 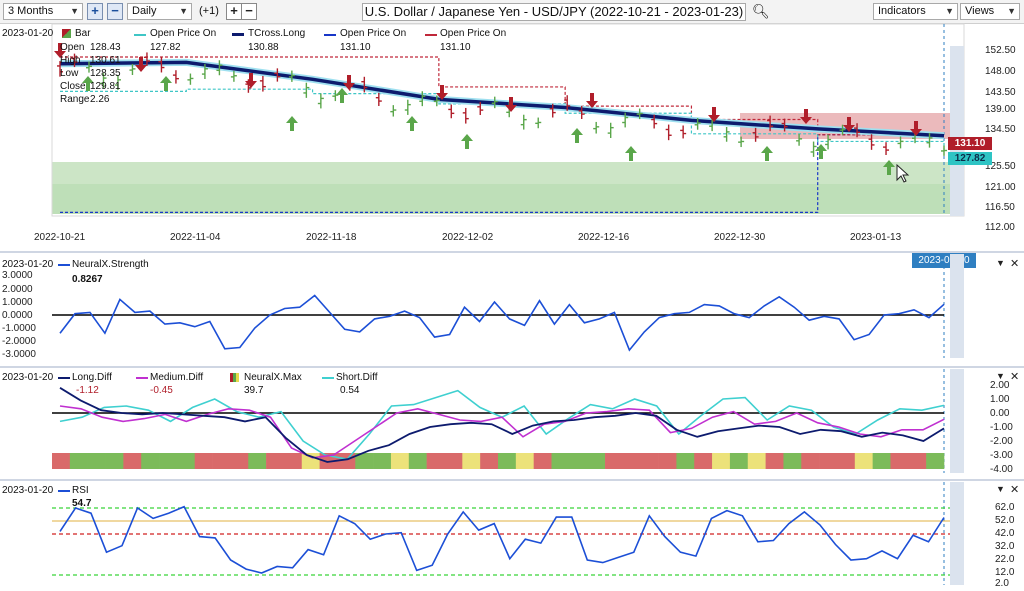 What do you see at coordinates (60, 237) in the screenshot?
I see `x-tick: 2022-10-21` at bounding box center [60, 237].